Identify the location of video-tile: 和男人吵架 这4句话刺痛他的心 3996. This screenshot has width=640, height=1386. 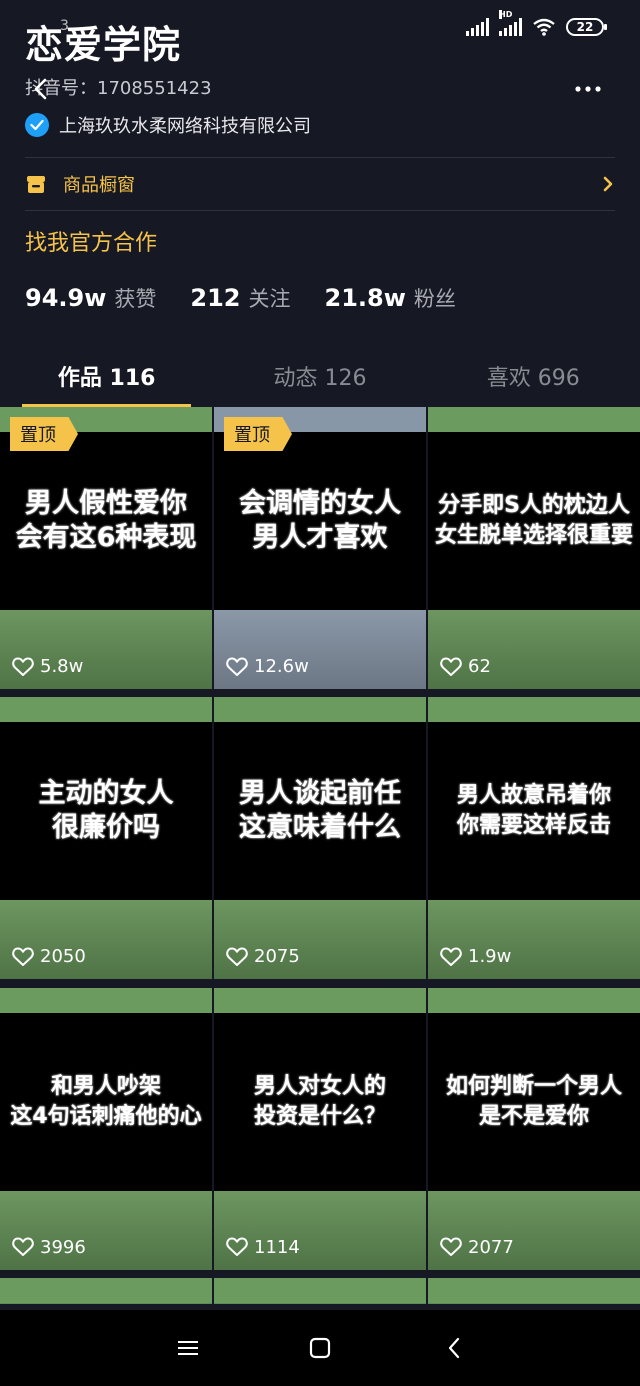
(106, 1128).